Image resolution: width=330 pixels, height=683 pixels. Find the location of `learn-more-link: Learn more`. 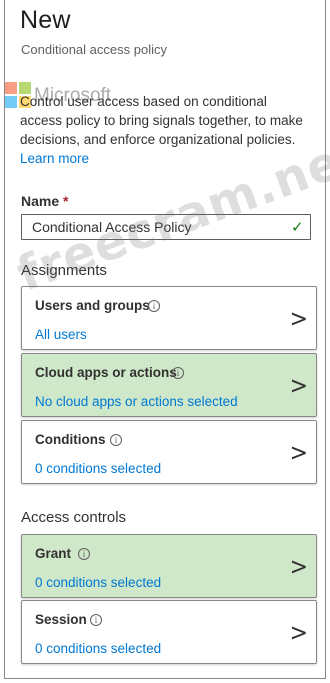

learn-more-link: Learn more is located at coordinates (54, 158).